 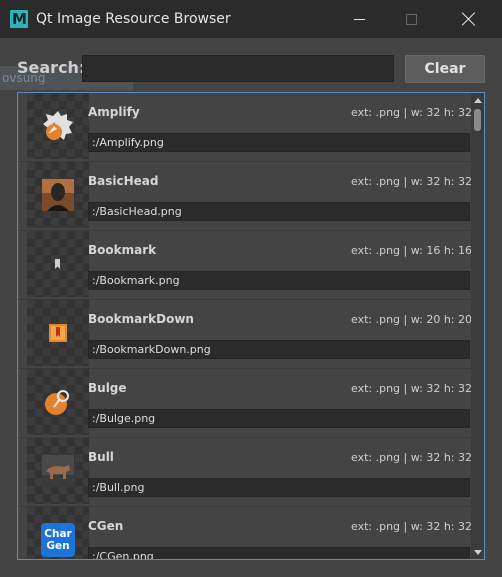 What do you see at coordinates (238, 68) in the screenshot?
I see `search-input` at bounding box center [238, 68].